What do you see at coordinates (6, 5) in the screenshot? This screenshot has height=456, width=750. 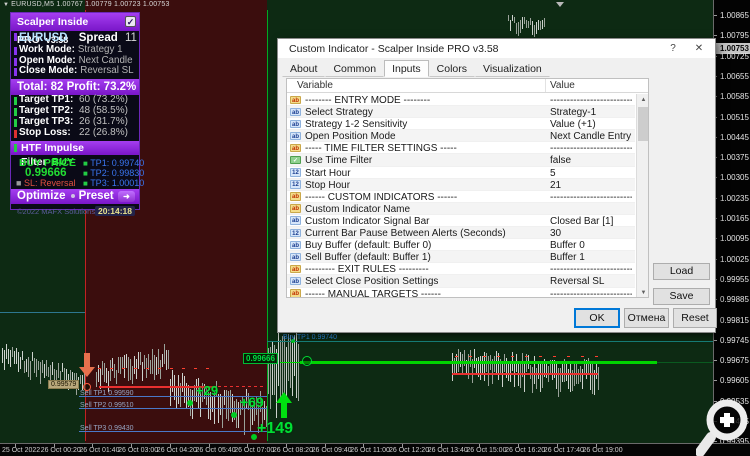 I see `chevron-down-icon: ▼` at bounding box center [6, 5].